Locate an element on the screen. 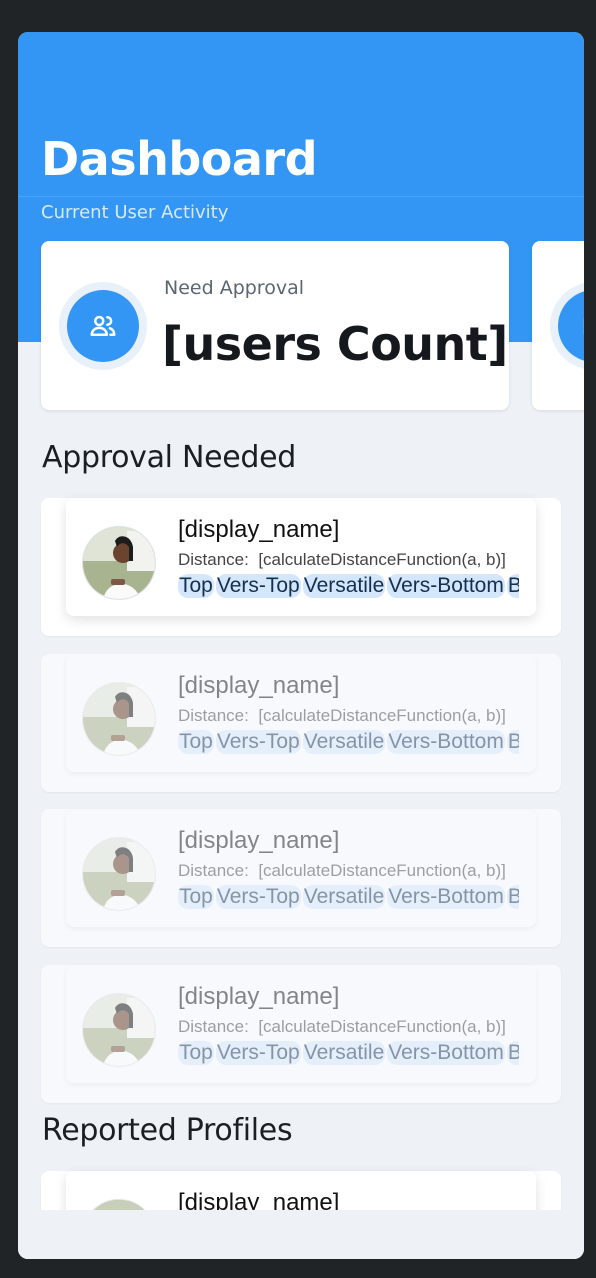 The width and height of the screenshot is (596, 1278). need-approval-card: Need Approval [users Count] is located at coordinates (275, 325).